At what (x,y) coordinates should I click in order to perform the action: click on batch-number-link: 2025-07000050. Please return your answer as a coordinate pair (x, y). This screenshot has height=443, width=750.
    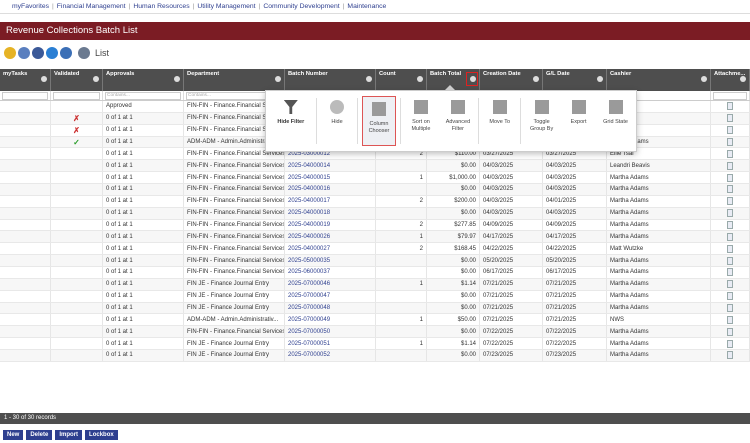
    Looking at the image, I should click on (330, 332).